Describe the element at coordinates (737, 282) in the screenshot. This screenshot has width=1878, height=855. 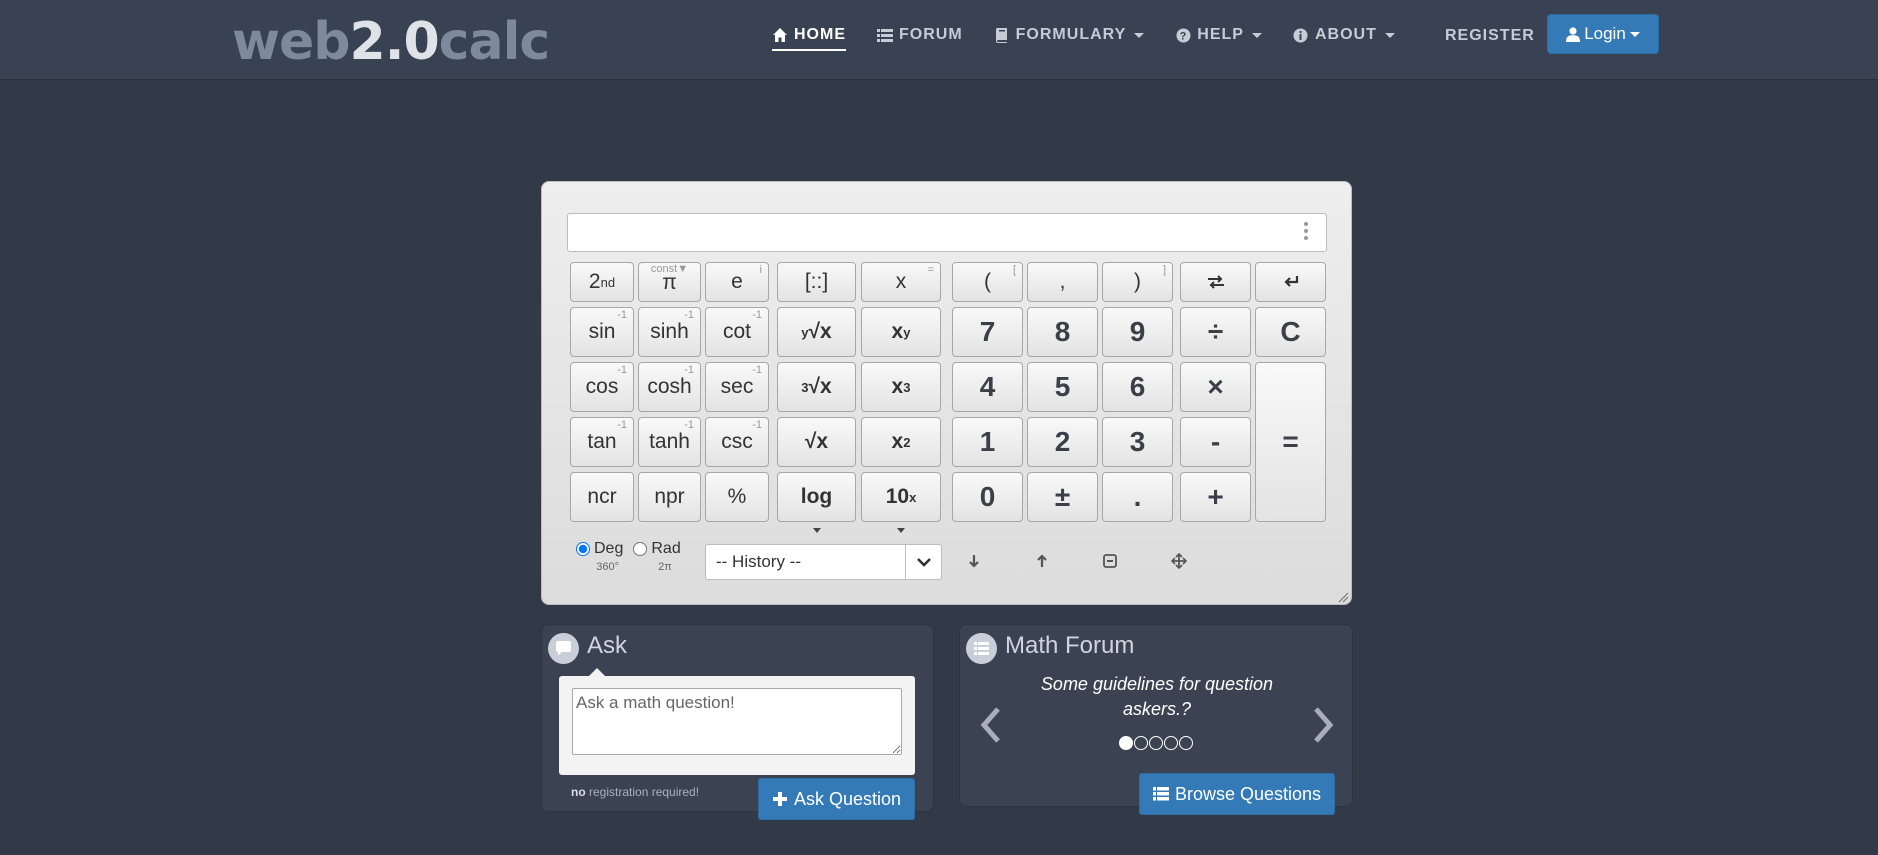
I see `key-e: ie` at that location.